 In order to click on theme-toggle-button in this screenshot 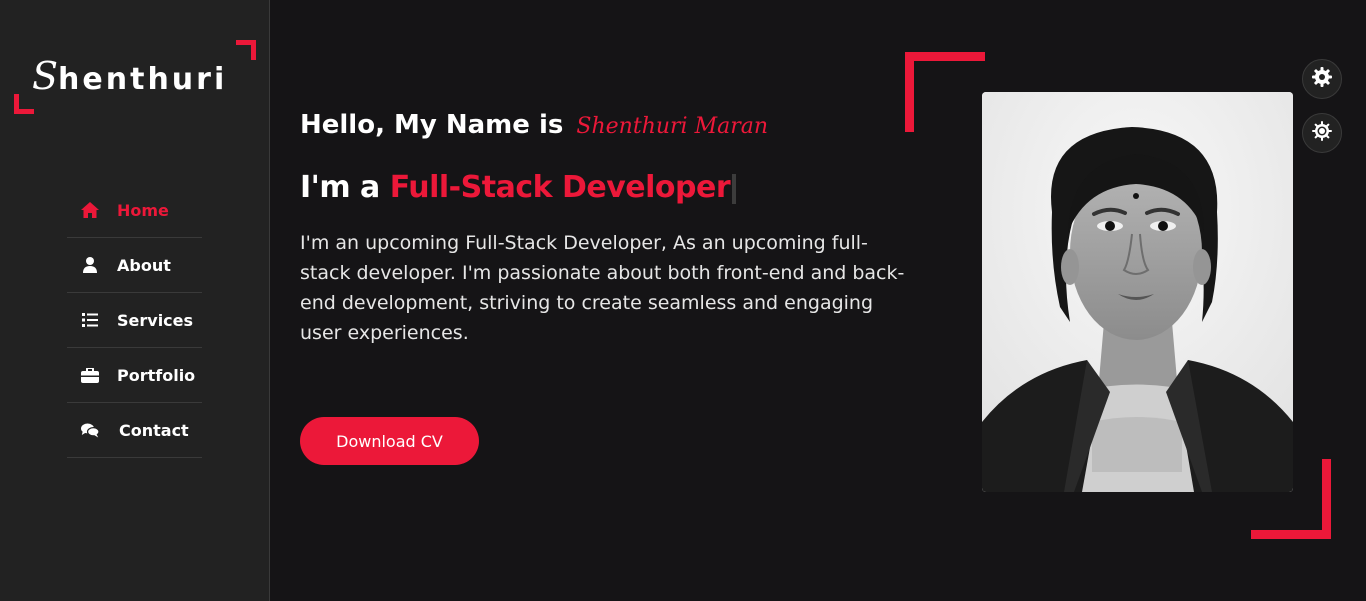, I will do `click(1322, 133)`.